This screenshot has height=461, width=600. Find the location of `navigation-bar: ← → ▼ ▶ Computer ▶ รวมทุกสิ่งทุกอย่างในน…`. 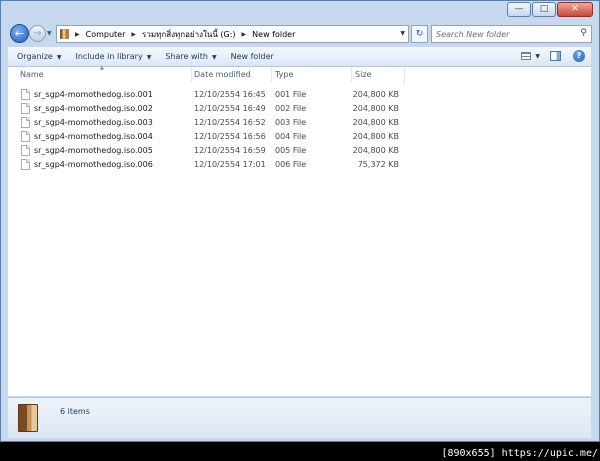

navigation-bar: ← → ▼ ▶ Computer ▶ รวมทุกสิ่งทุกอย่างในน… is located at coordinates (300, 34).